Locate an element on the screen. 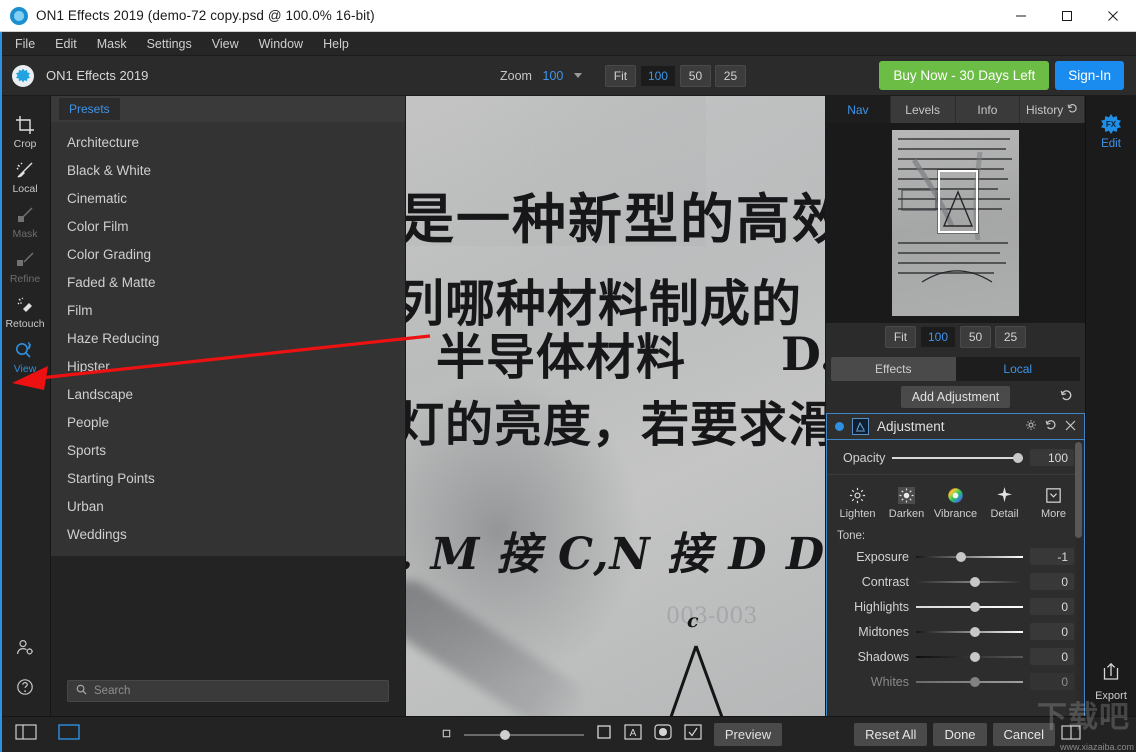  tool-retouch: Retouch is located at coordinates (25, 310).